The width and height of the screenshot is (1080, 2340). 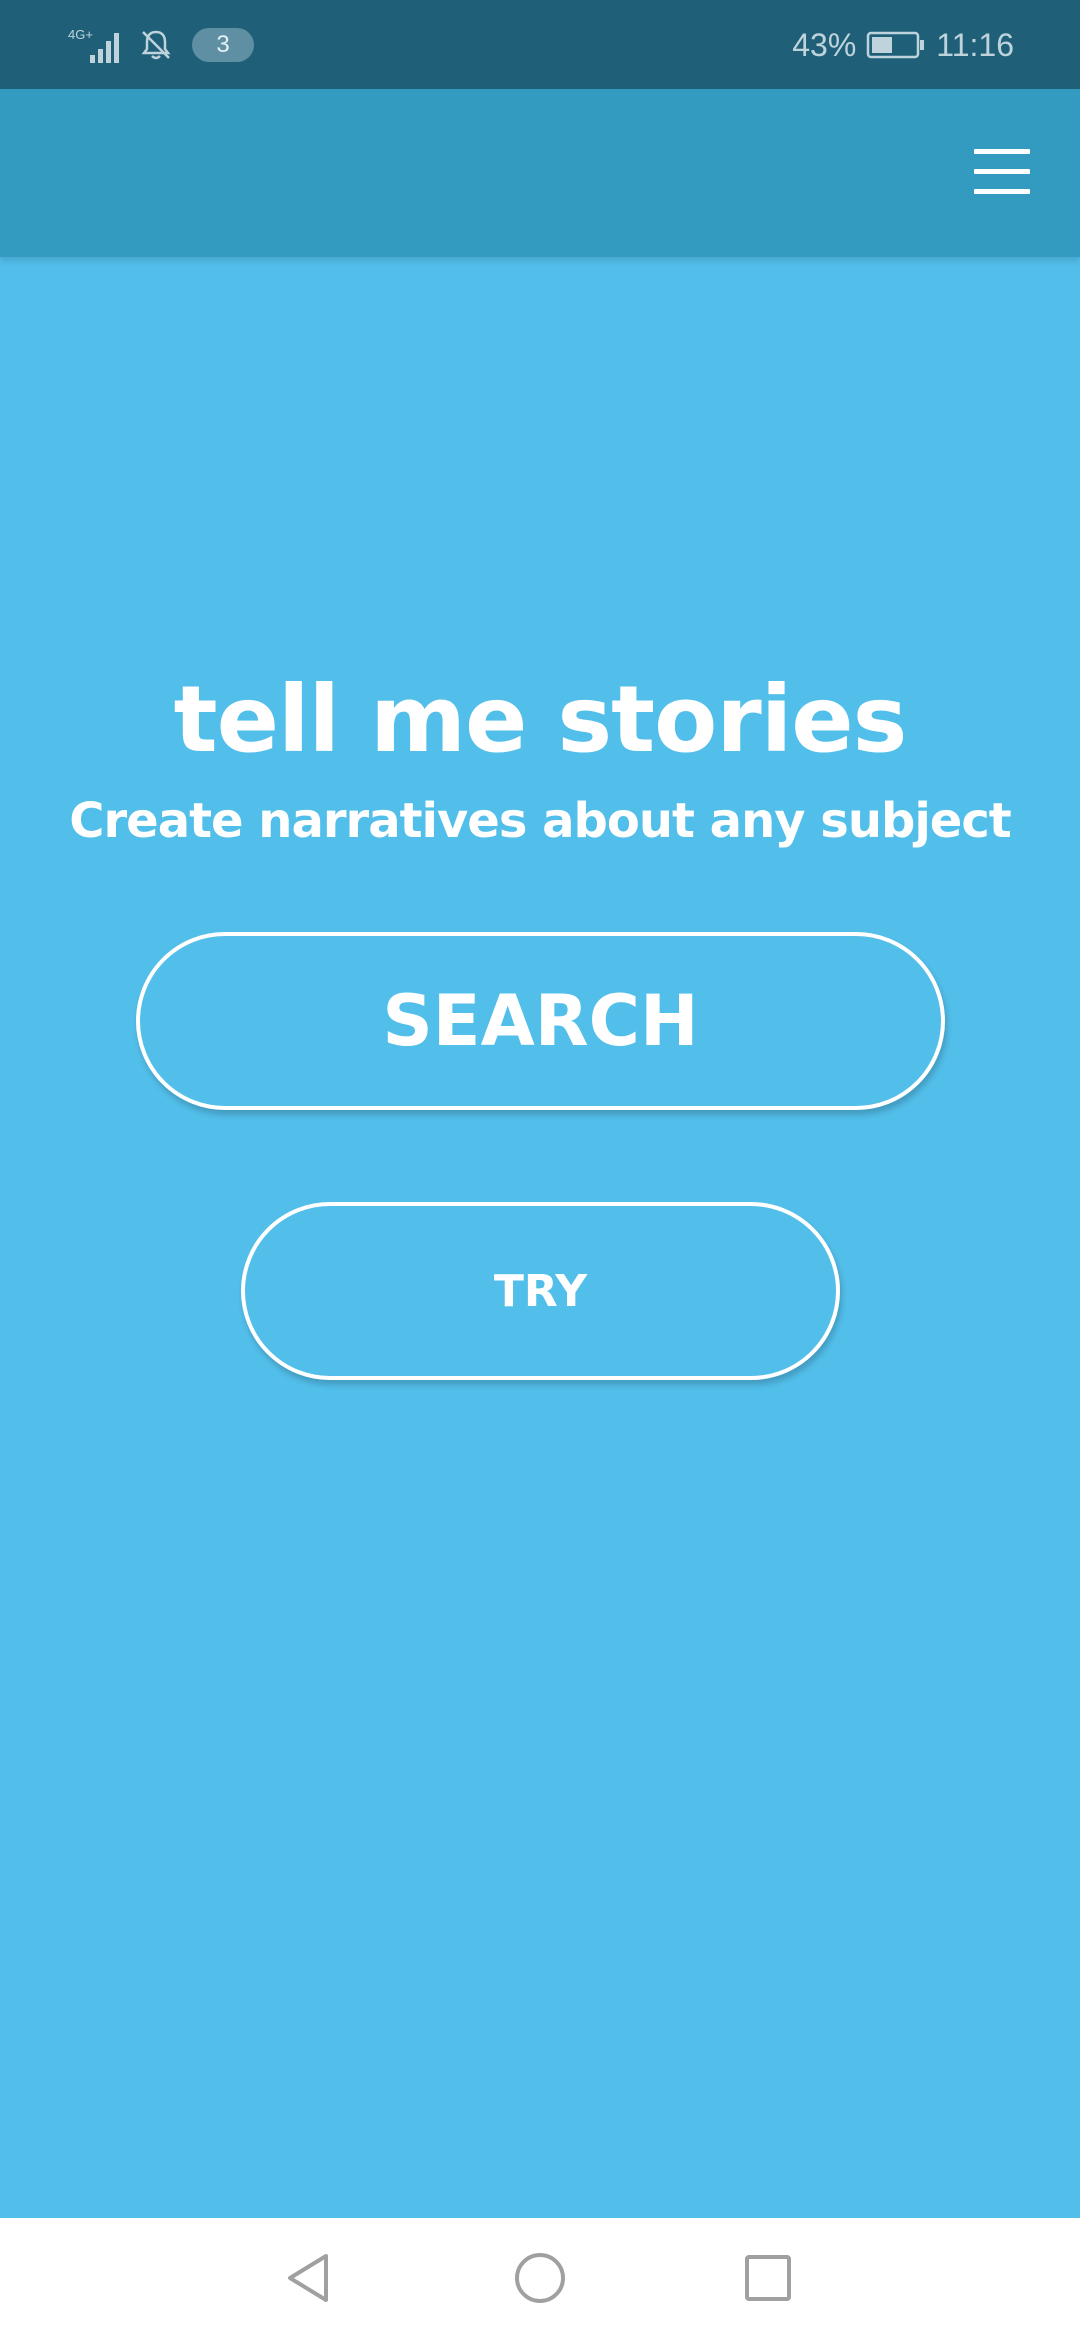 What do you see at coordinates (308, 2278) in the screenshot?
I see `back-triangle-icon` at bounding box center [308, 2278].